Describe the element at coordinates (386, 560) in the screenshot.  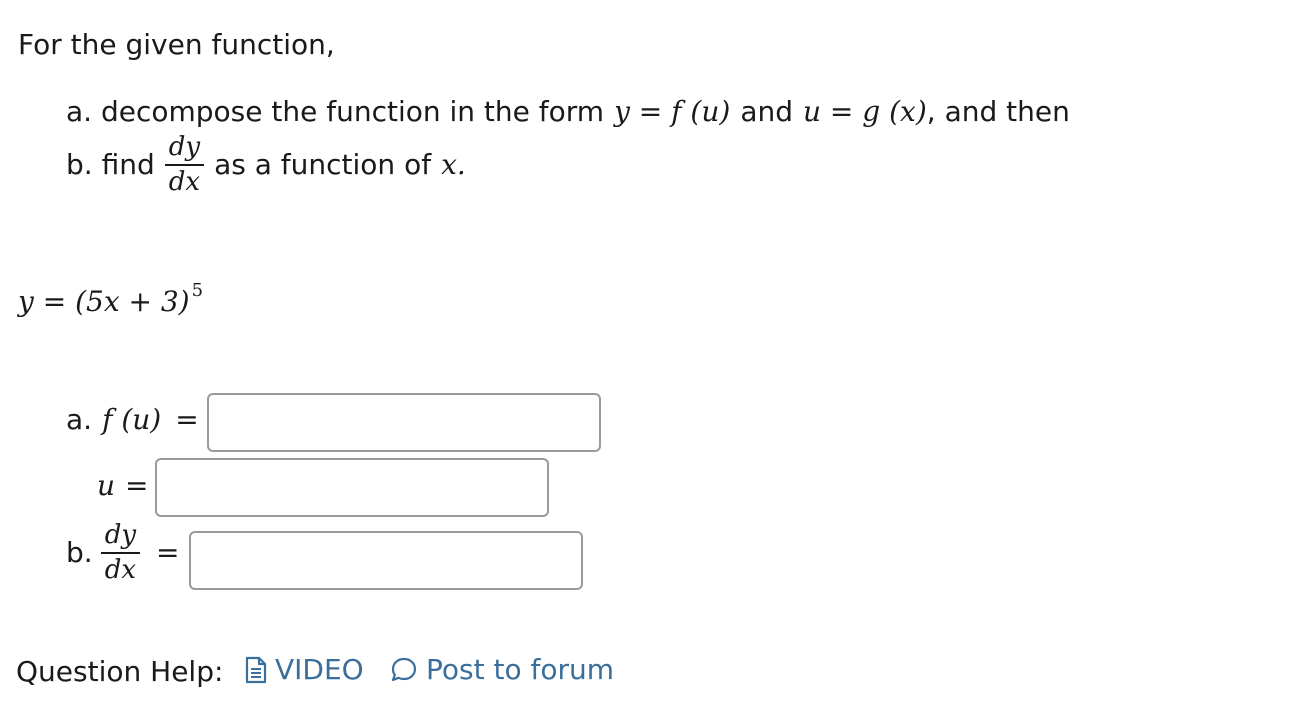
I see `dydx-input` at that location.